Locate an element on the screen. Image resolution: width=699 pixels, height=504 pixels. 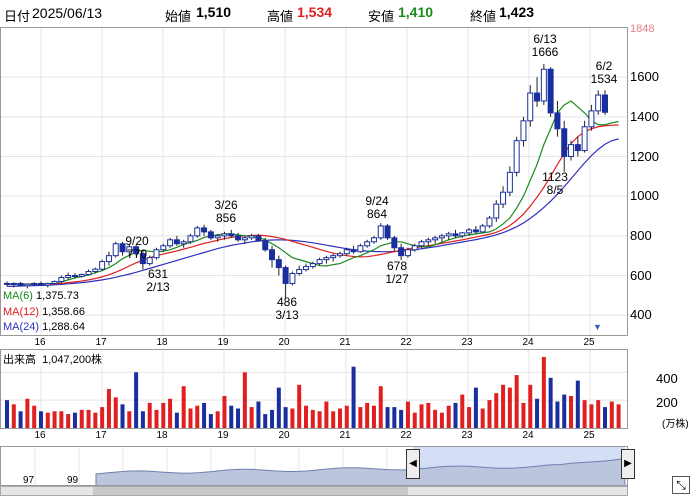
range-left-handle: ◀ is located at coordinates (413, 464).